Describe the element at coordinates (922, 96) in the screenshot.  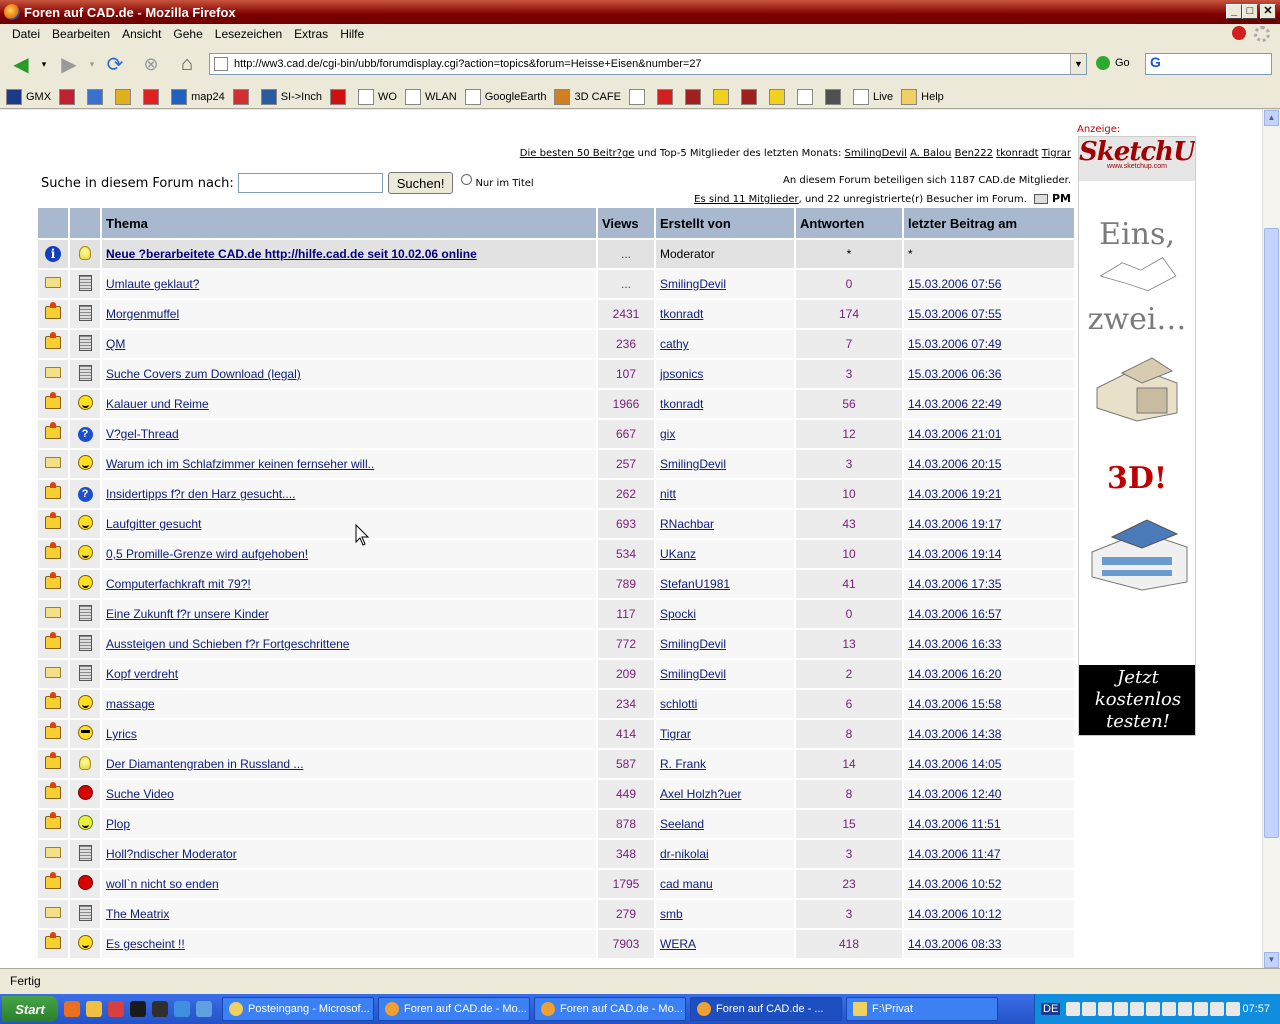
I see `bookmark-item: Help` at that location.